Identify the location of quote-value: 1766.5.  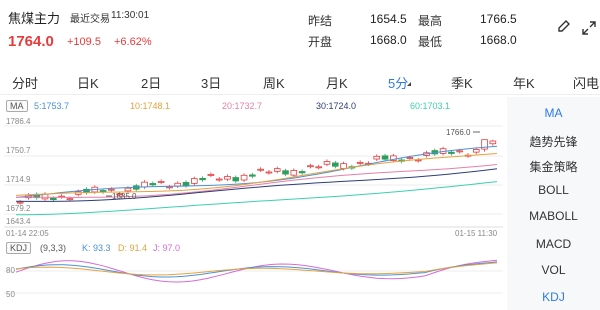
(498, 19).